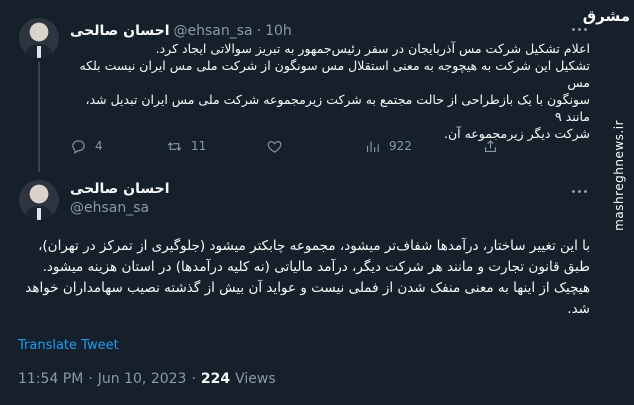 Image resolution: width=634 pixels, height=405 pixels. What do you see at coordinates (78, 146) in the screenshot?
I see `reply-icon` at bounding box center [78, 146].